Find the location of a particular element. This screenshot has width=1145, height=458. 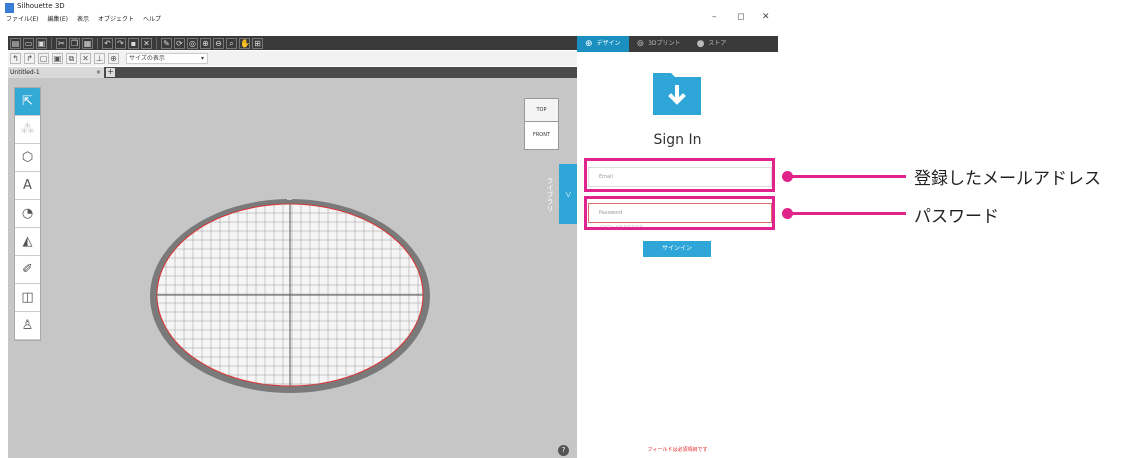

password-highlight-box is located at coordinates (679, 213).